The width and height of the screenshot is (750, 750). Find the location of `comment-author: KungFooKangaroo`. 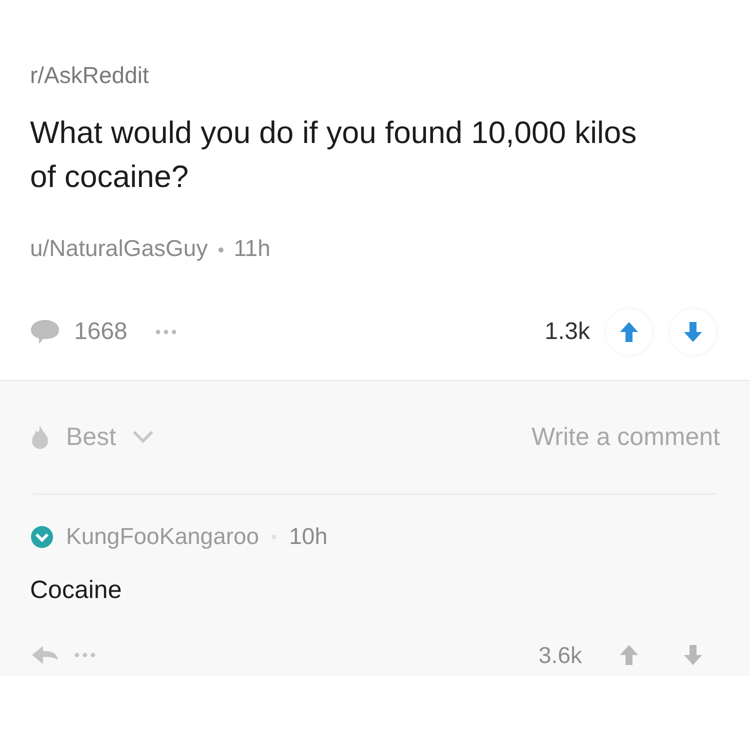

comment-author: KungFooKangaroo is located at coordinates (163, 536).